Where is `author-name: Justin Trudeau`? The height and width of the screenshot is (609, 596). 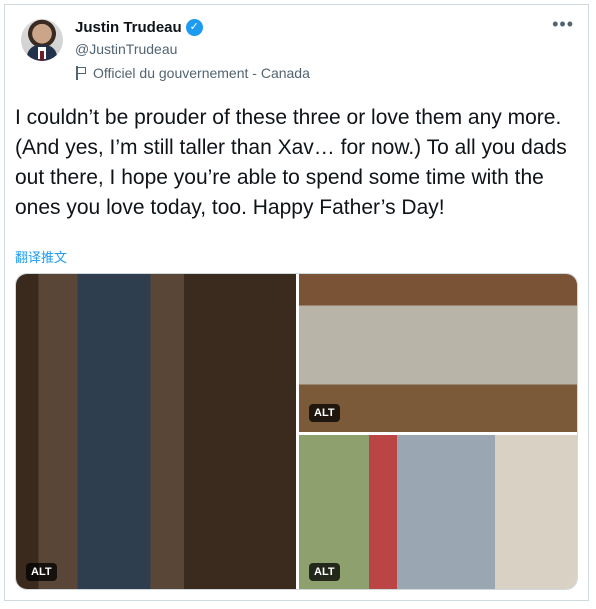
author-name: Justin Trudeau is located at coordinates (128, 27).